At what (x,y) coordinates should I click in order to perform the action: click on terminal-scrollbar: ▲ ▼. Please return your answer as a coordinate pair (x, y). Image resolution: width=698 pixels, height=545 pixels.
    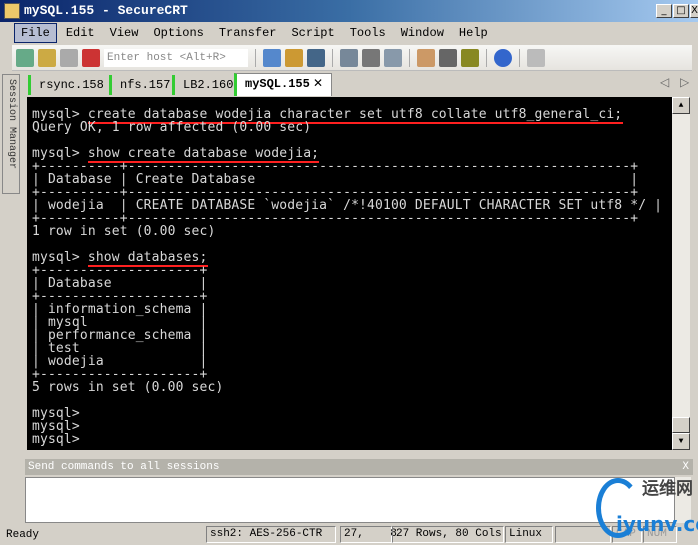
    Looking at the image, I should click on (681, 273).